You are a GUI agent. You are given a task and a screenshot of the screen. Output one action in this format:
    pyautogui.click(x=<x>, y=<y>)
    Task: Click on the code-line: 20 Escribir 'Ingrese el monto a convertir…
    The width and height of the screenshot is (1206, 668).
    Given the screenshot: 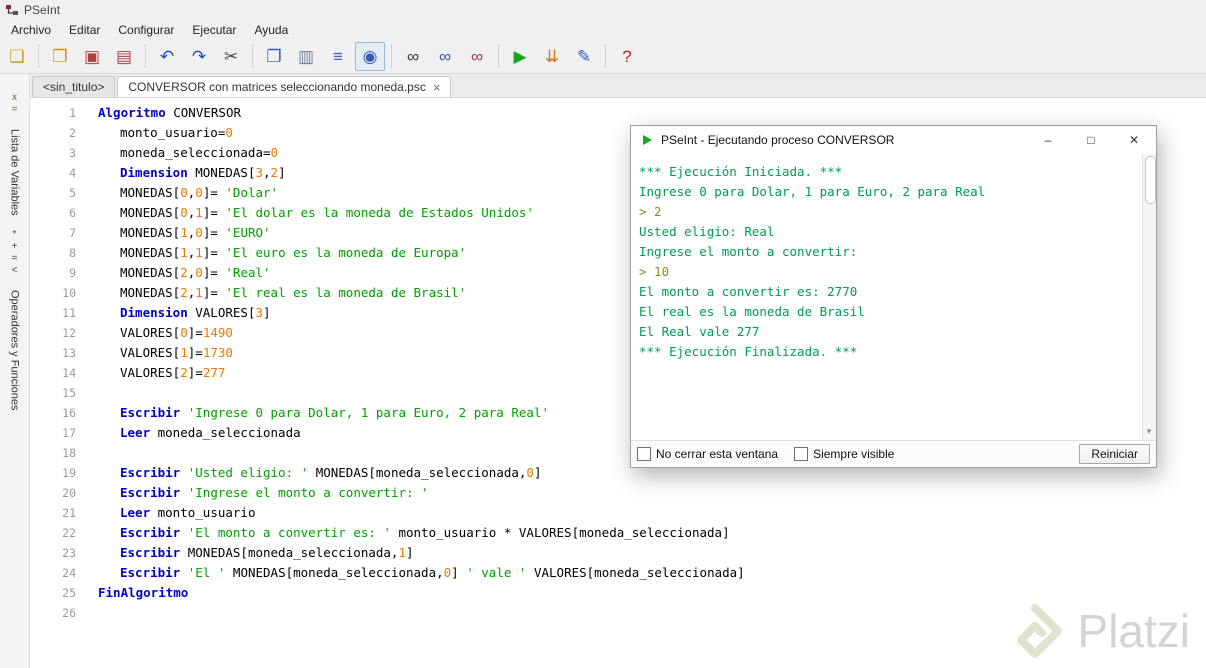 What is the action you would take?
    pyautogui.click(x=625, y=493)
    